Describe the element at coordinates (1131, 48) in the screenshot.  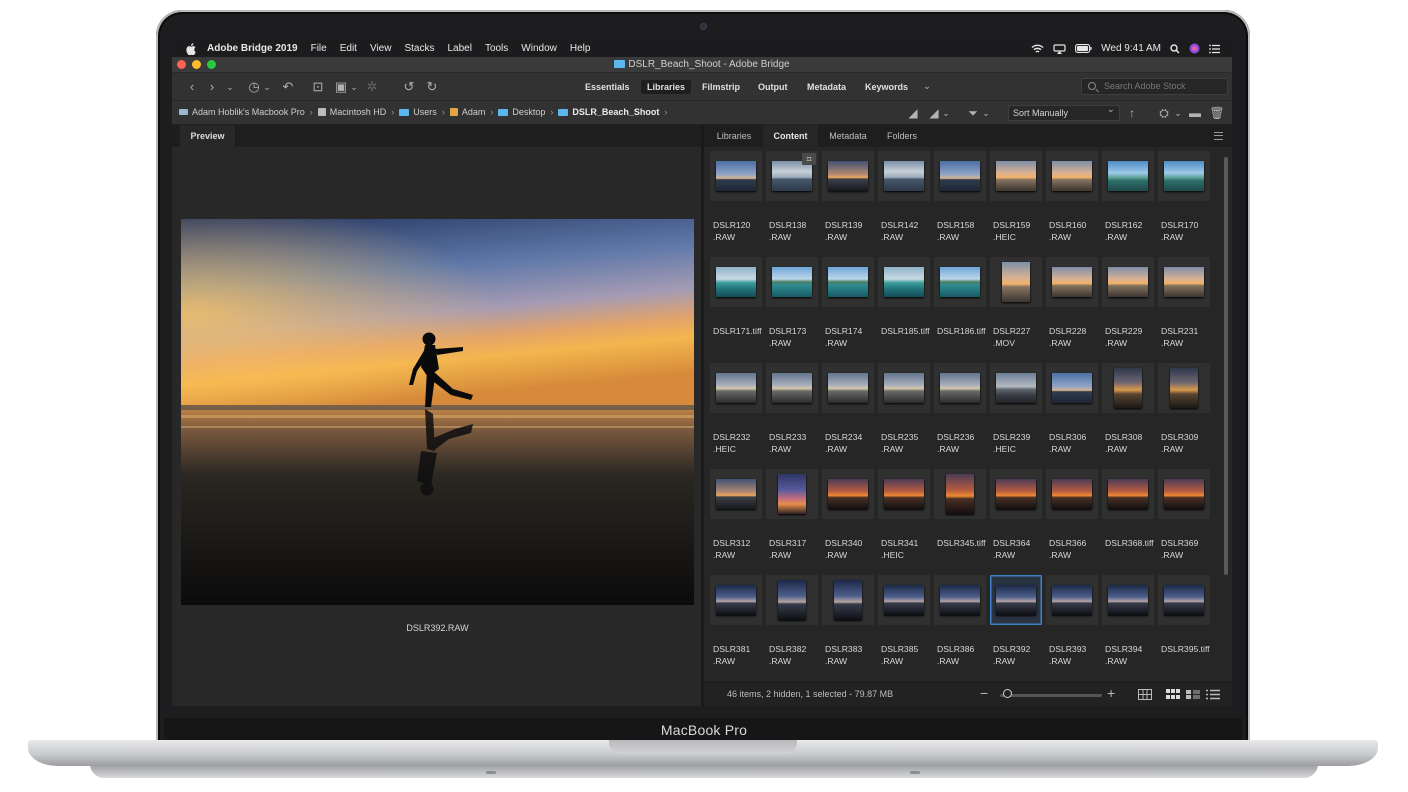
I see `clock: Wed 9:41 AM` at that location.